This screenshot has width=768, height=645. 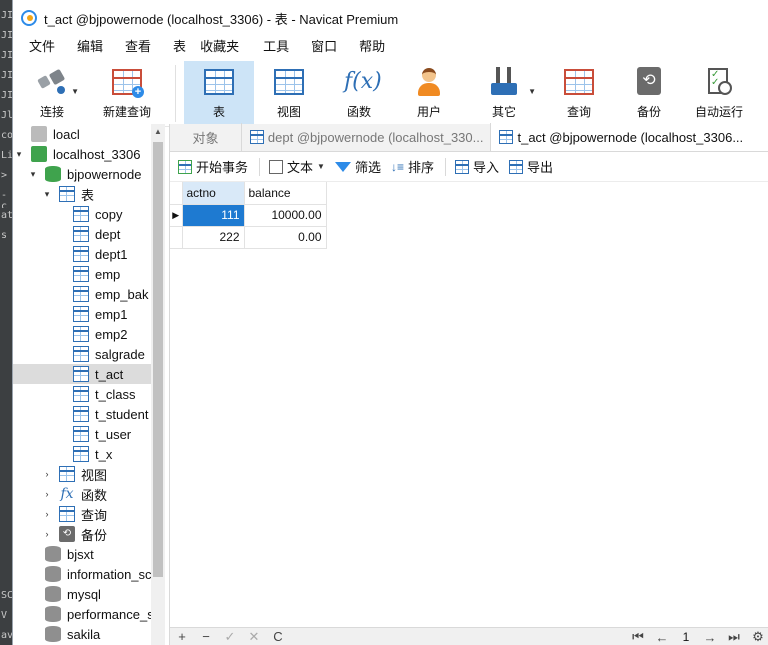 I want to click on menu-view: 查看, so click(x=139, y=47).